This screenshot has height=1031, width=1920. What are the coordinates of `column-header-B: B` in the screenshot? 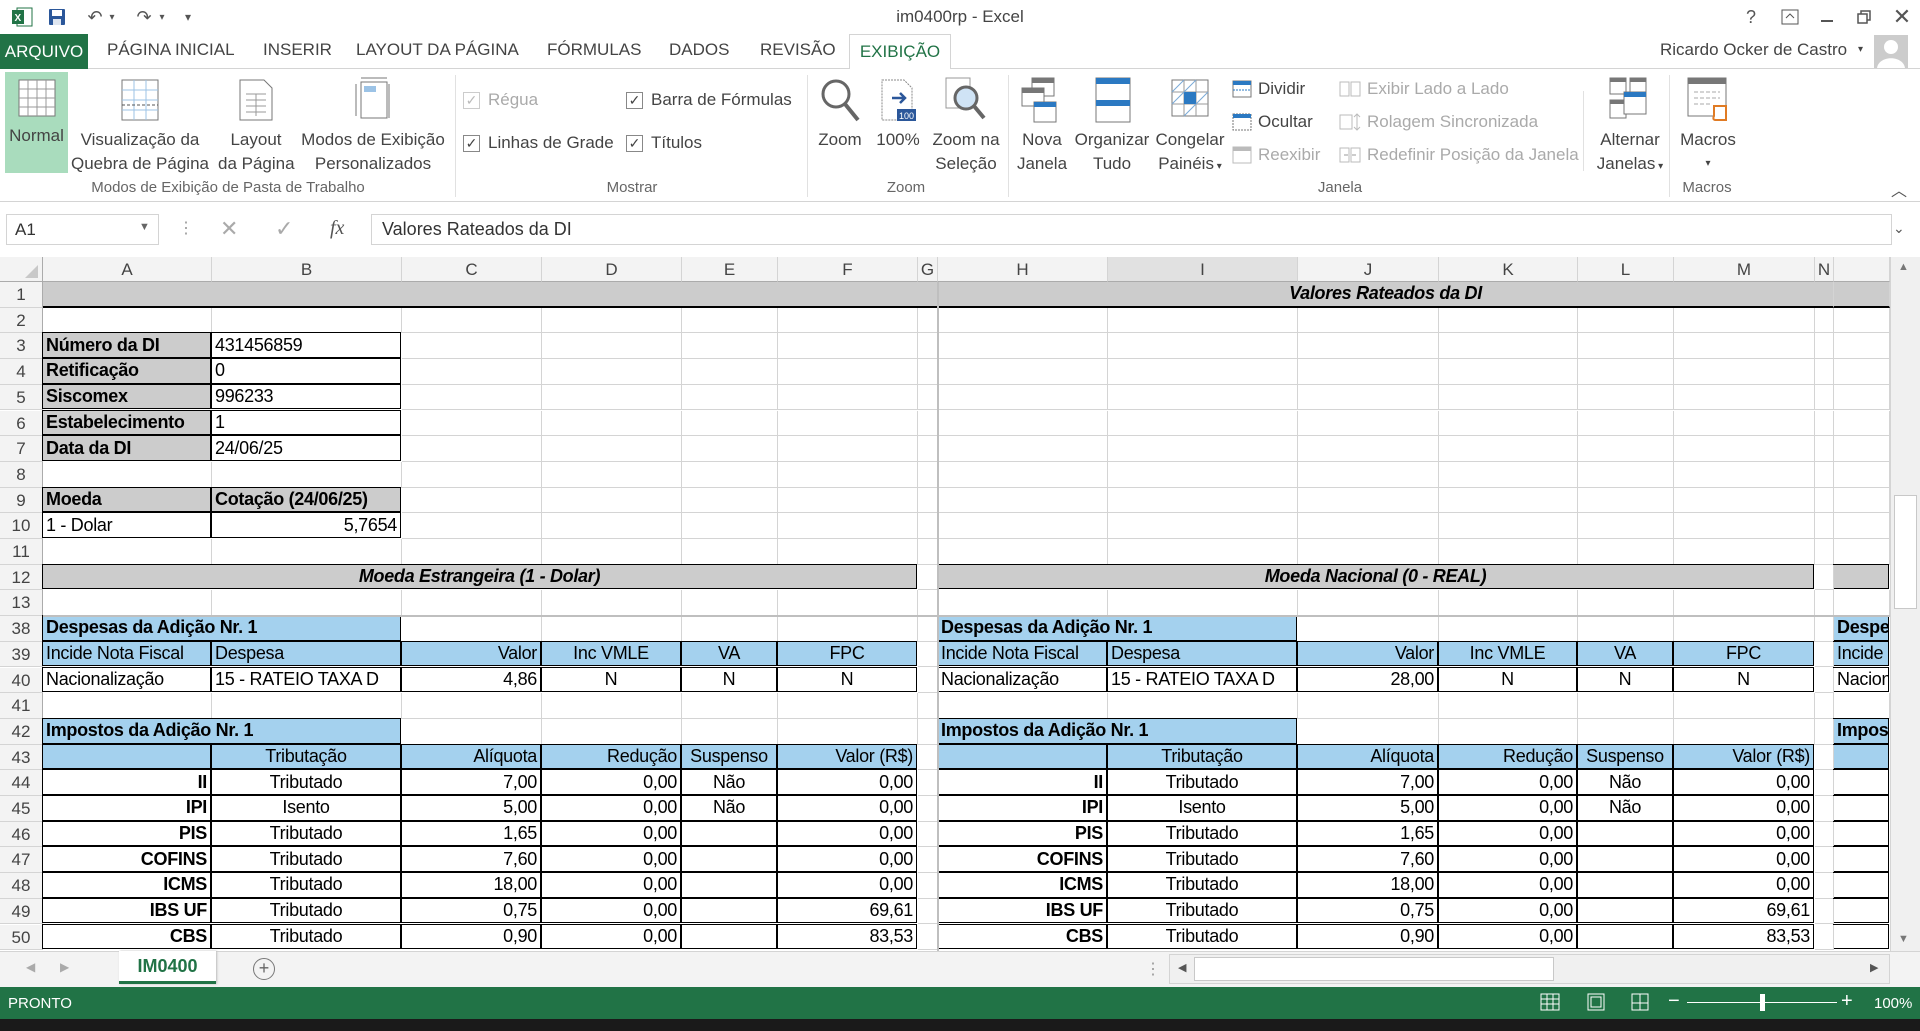 It's located at (307, 269).